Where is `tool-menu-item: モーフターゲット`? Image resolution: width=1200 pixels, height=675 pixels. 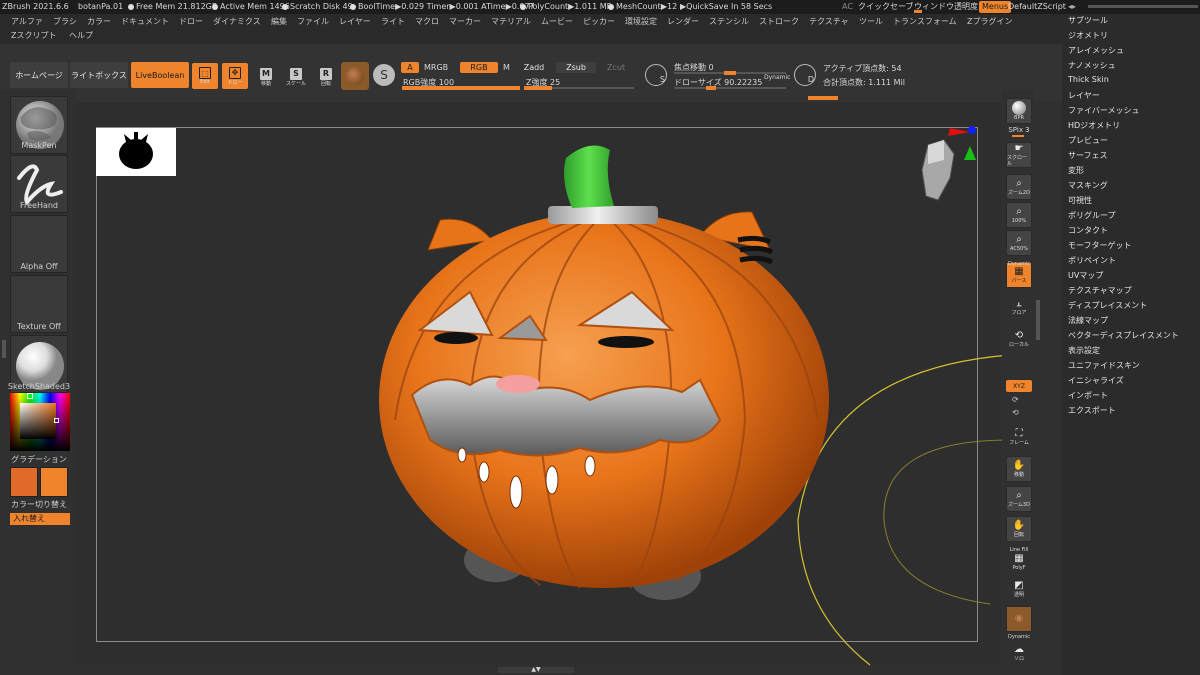 tool-menu-item: モーフターゲット is located at coordinates (1100, 245).